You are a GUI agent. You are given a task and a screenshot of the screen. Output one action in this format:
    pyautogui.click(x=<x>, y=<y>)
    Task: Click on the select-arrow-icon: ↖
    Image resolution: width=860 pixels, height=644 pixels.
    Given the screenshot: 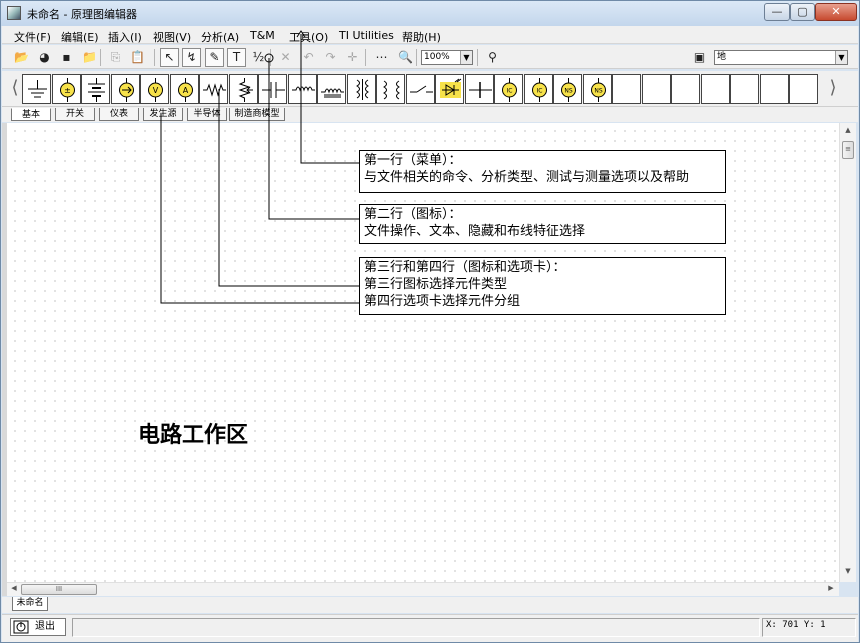 What is the action you would take?
    pyautogui.click(x=169, y=57)
    